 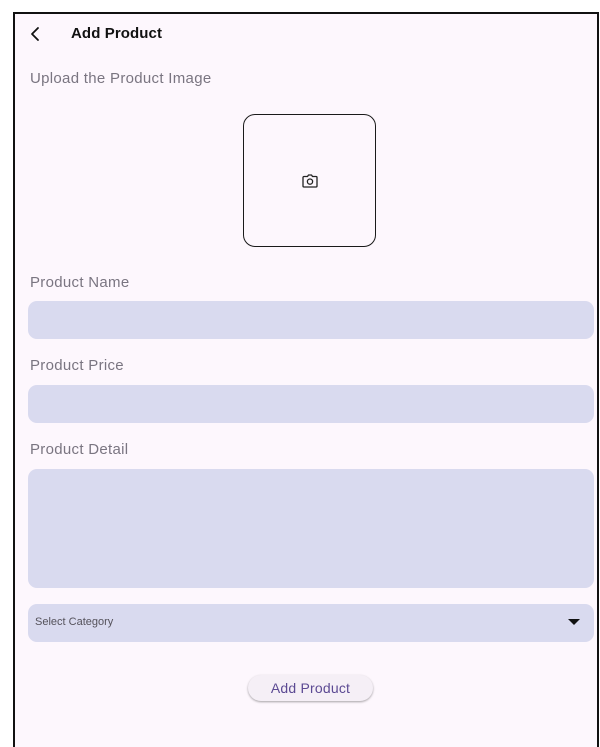 I want to click on chevron-left-icon, so click(x=35, y=34).